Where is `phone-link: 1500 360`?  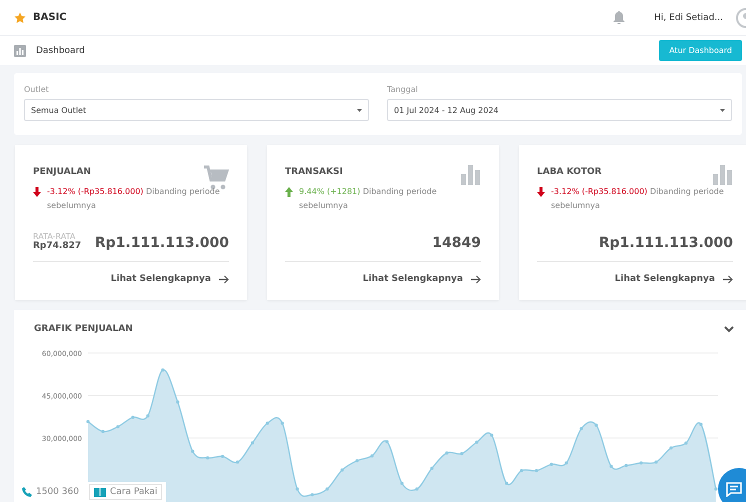
phone-link: 1500 360 is located at coordinates (50, 492).